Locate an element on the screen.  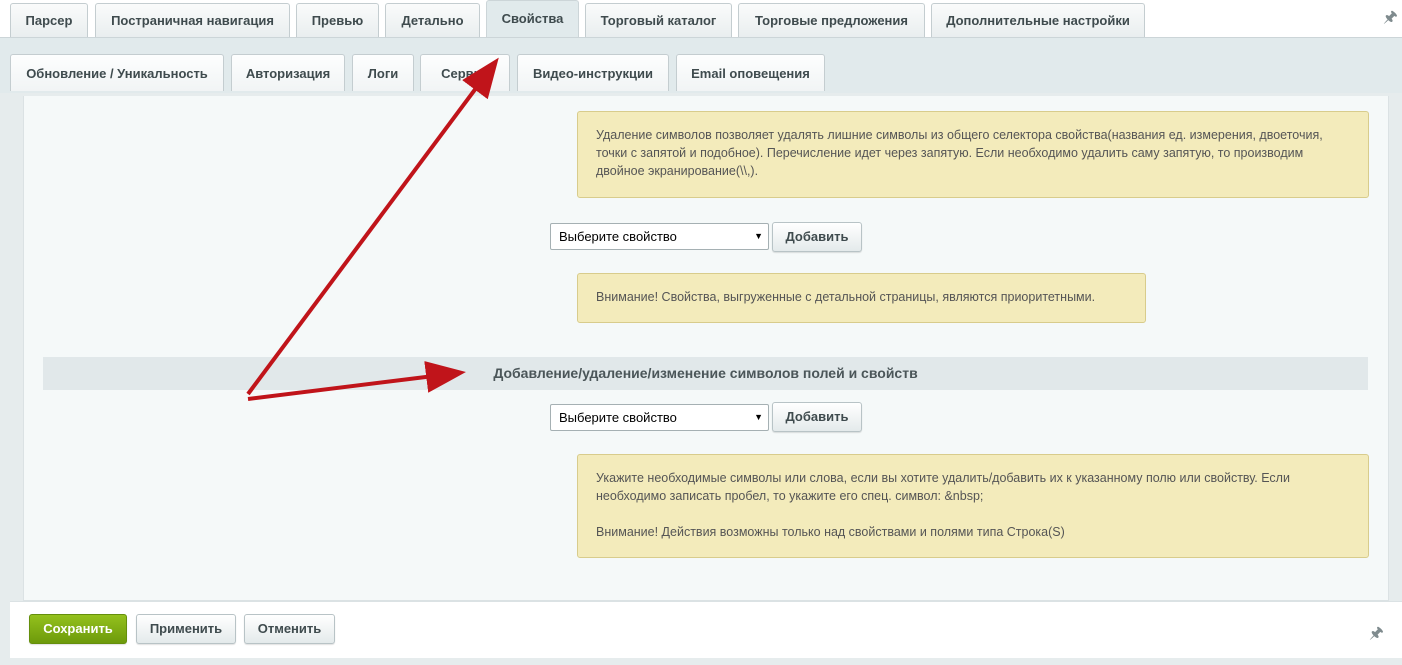
tab-email-notifications: Email оповещения is located at coordinates (750, 72).